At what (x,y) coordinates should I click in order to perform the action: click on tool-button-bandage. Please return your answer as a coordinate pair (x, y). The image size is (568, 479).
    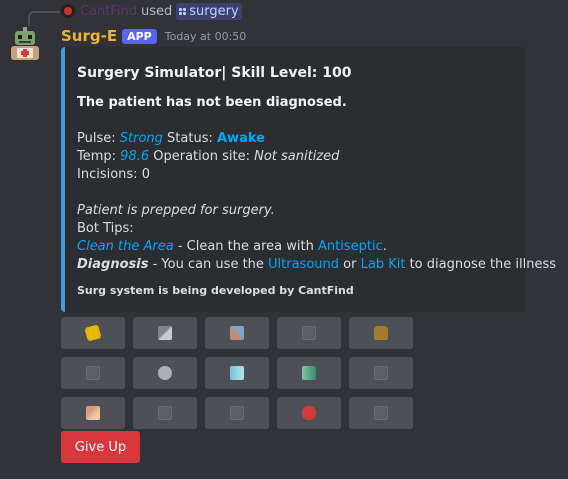
    Looking at the image, I should click on (93, 413).